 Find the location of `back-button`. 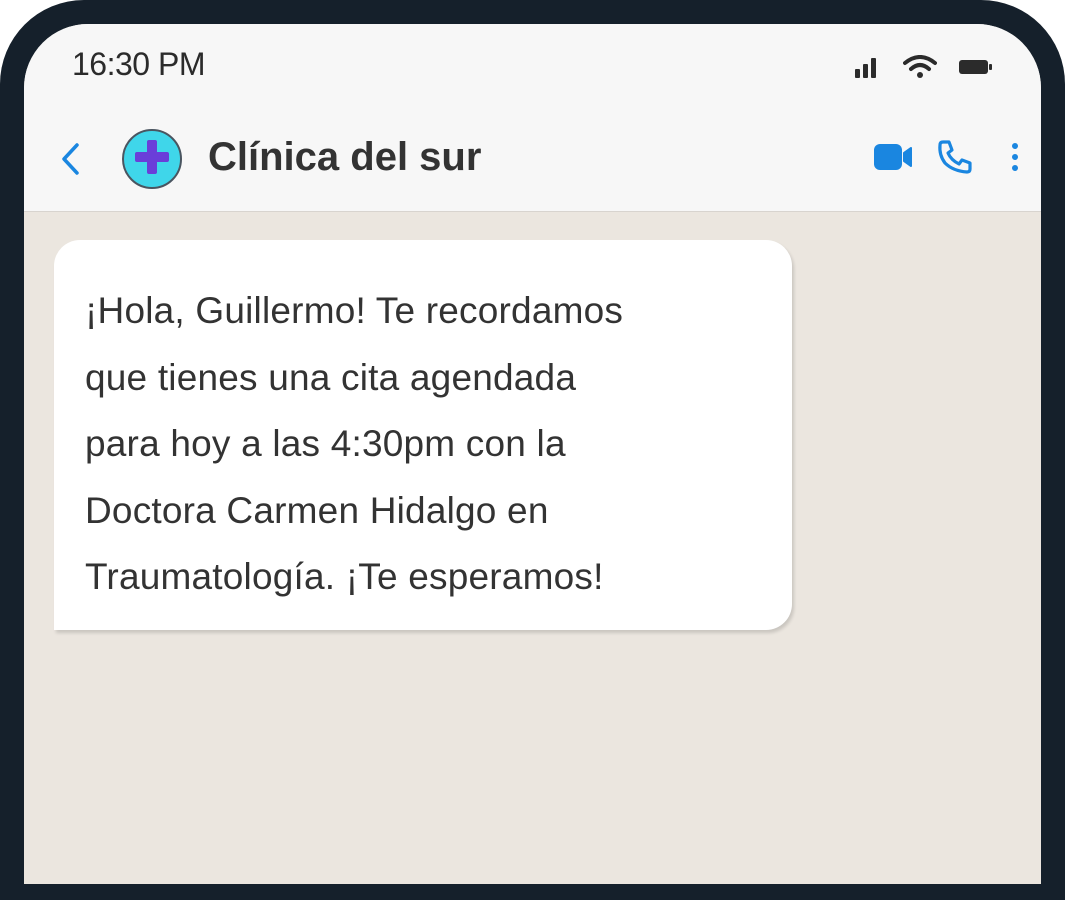

back-button is located at coordinates (71, 159).